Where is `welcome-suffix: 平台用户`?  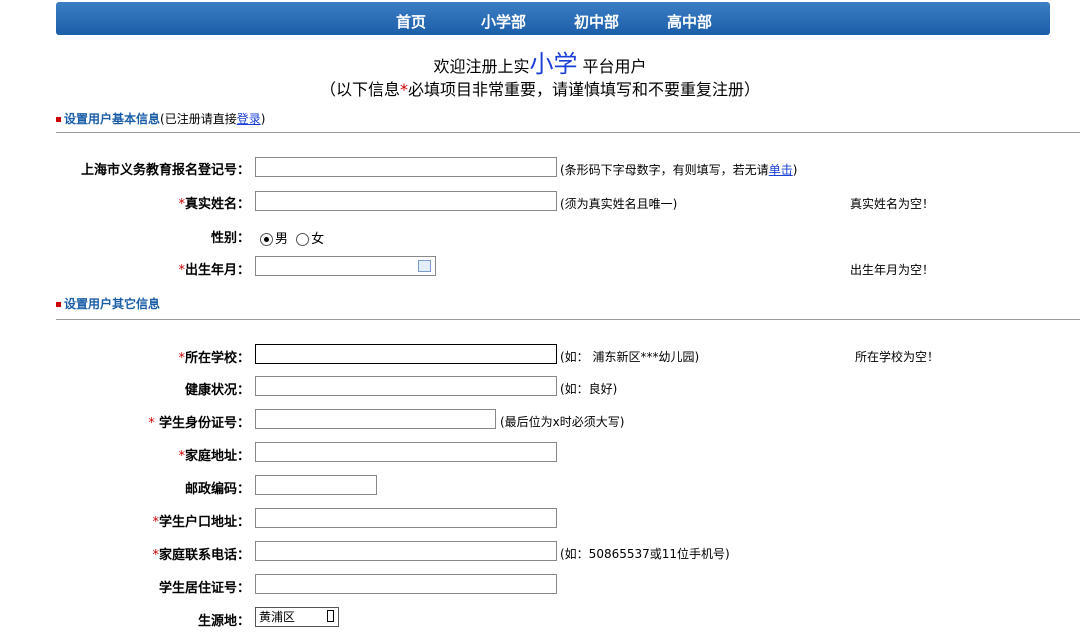 welcome-suffix: 平台用户 is located at coordinates (612, 66).